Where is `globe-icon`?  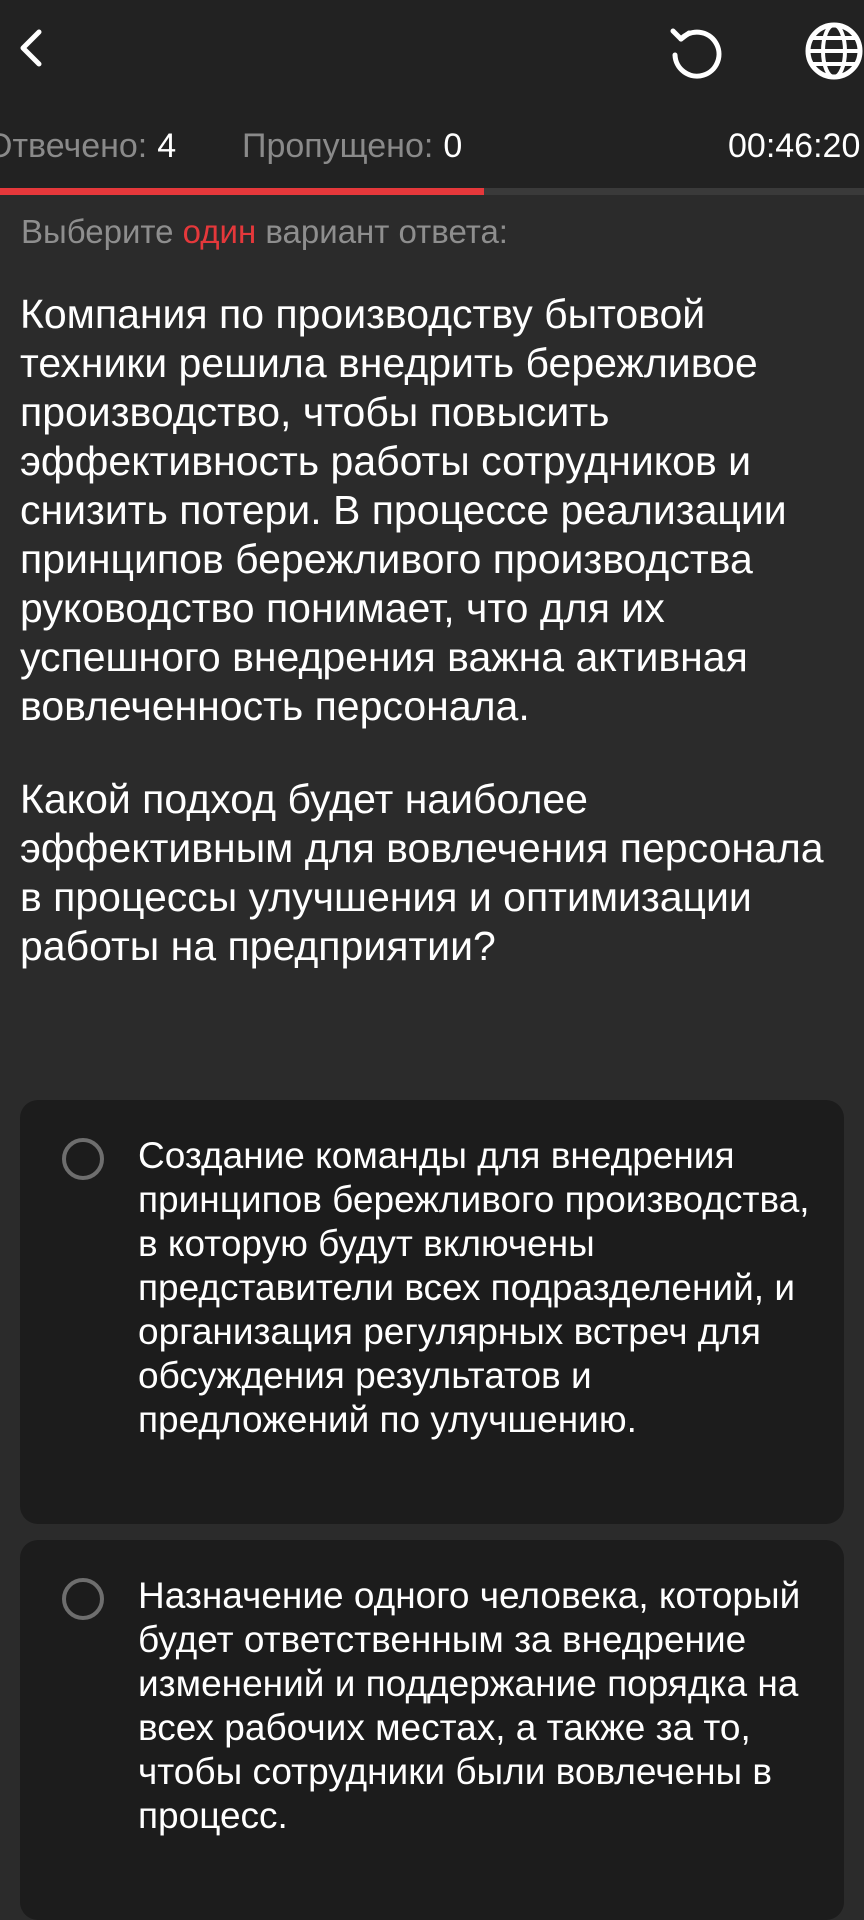
globe-icon is located at coordinates (834, 51).